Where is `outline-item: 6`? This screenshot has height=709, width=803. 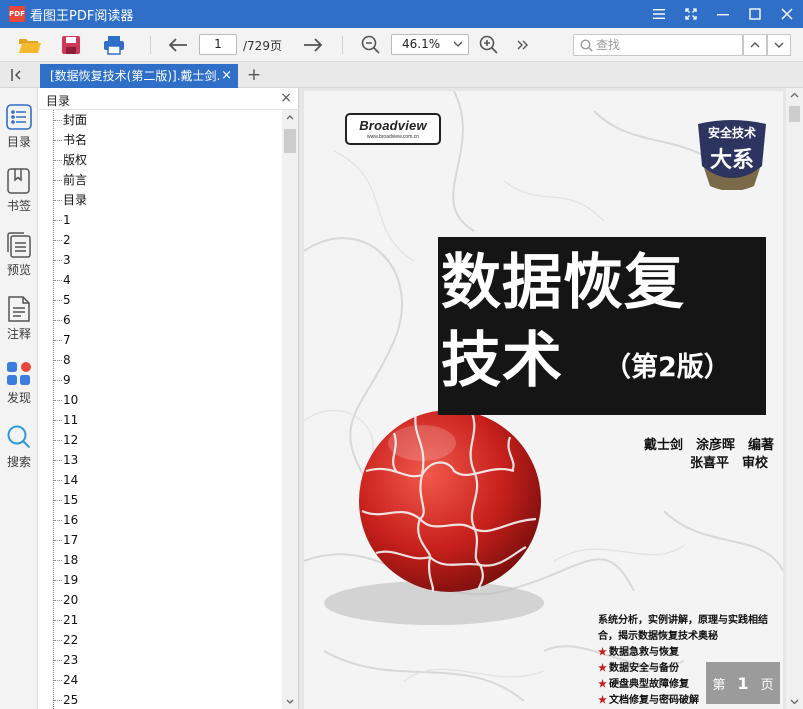
outline-item: 6 is located at coordinates (161, 320).